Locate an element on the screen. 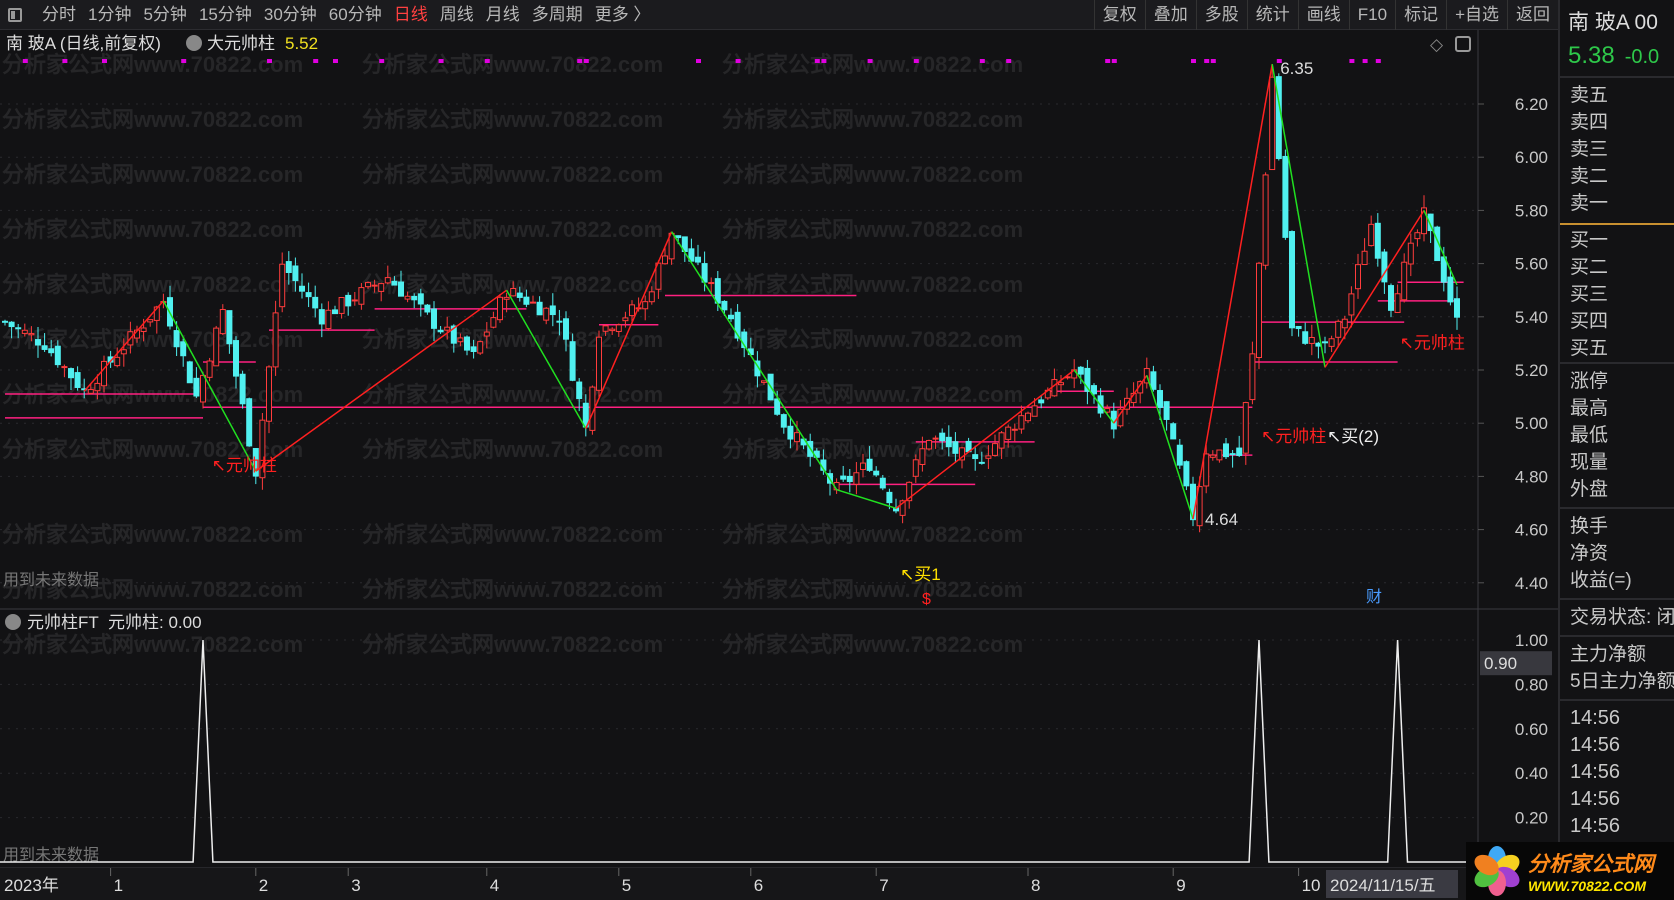 Image resolution: width=1674 pixels, height=900 pixels. period-tab-3: 15分钟 is located at coordinates (225, 15).